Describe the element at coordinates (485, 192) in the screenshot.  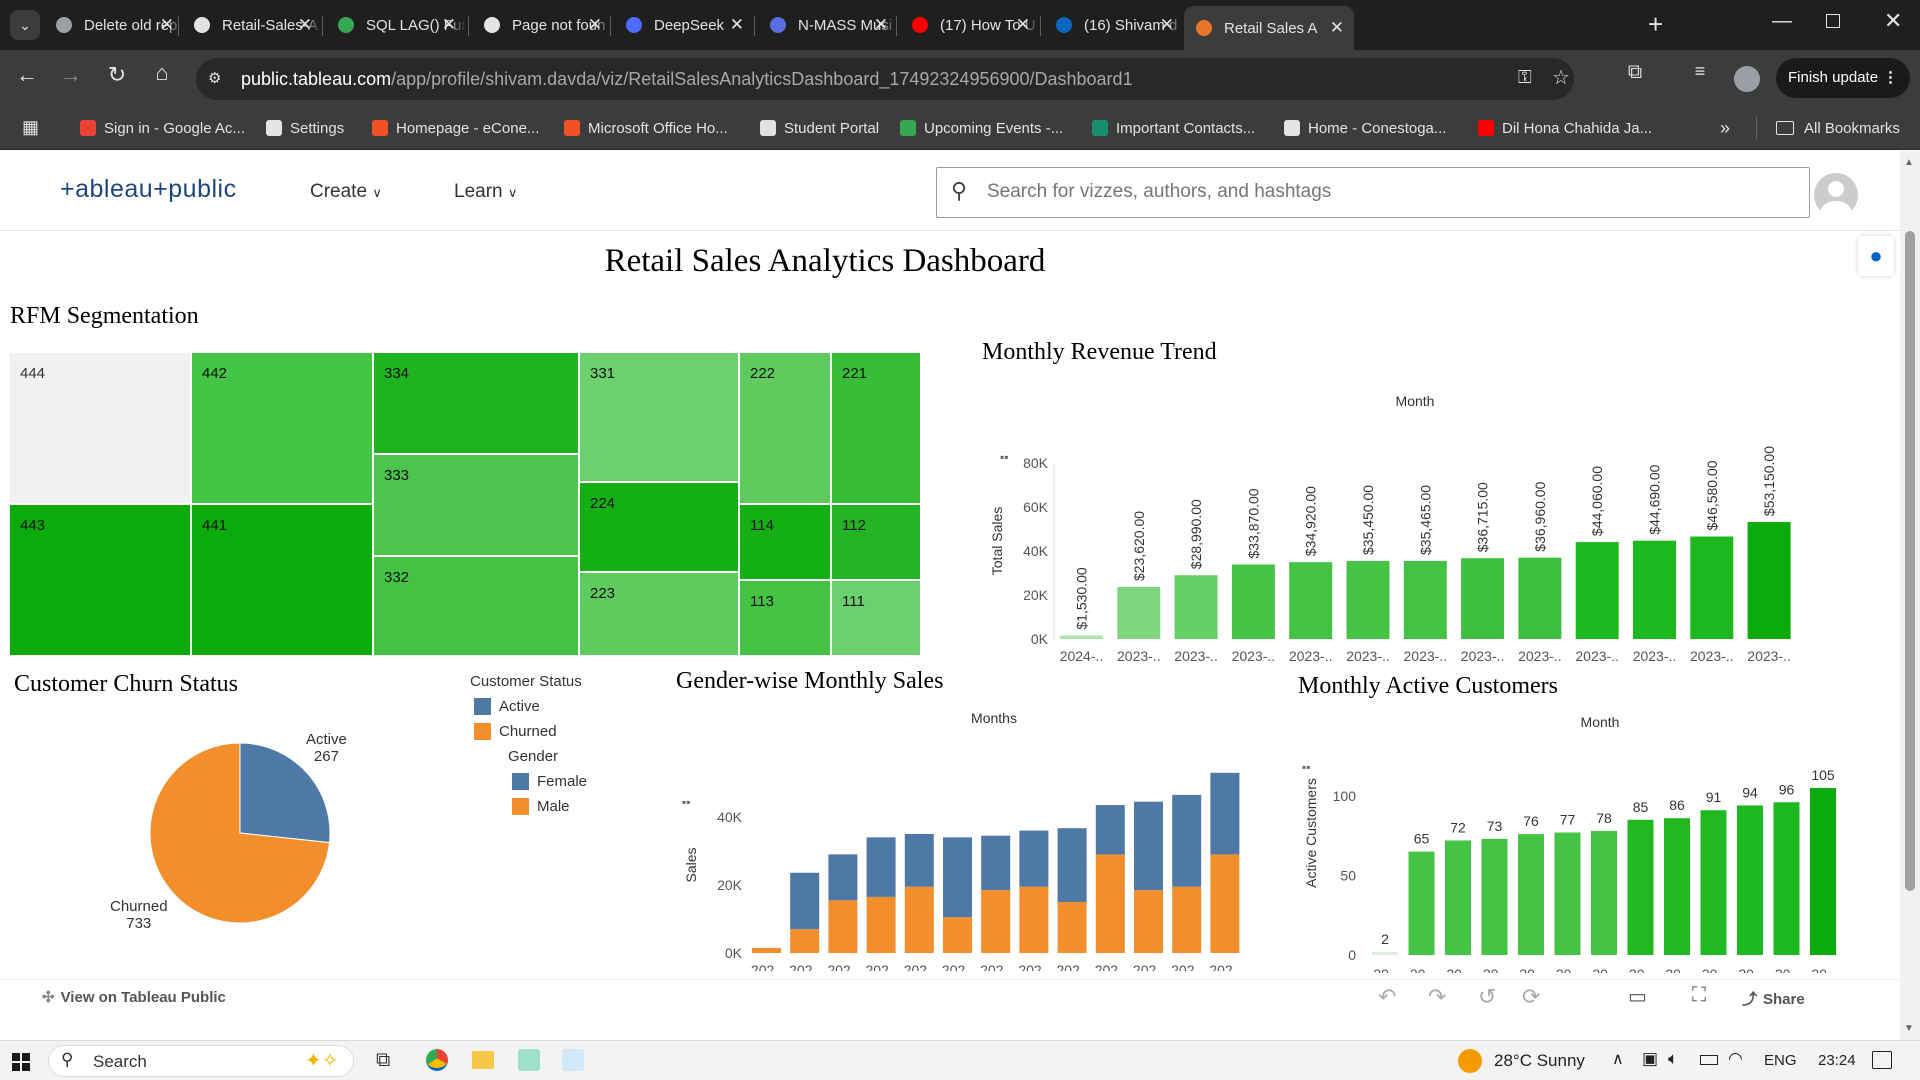
I see `nav-learn: Learn ∨` at that location.